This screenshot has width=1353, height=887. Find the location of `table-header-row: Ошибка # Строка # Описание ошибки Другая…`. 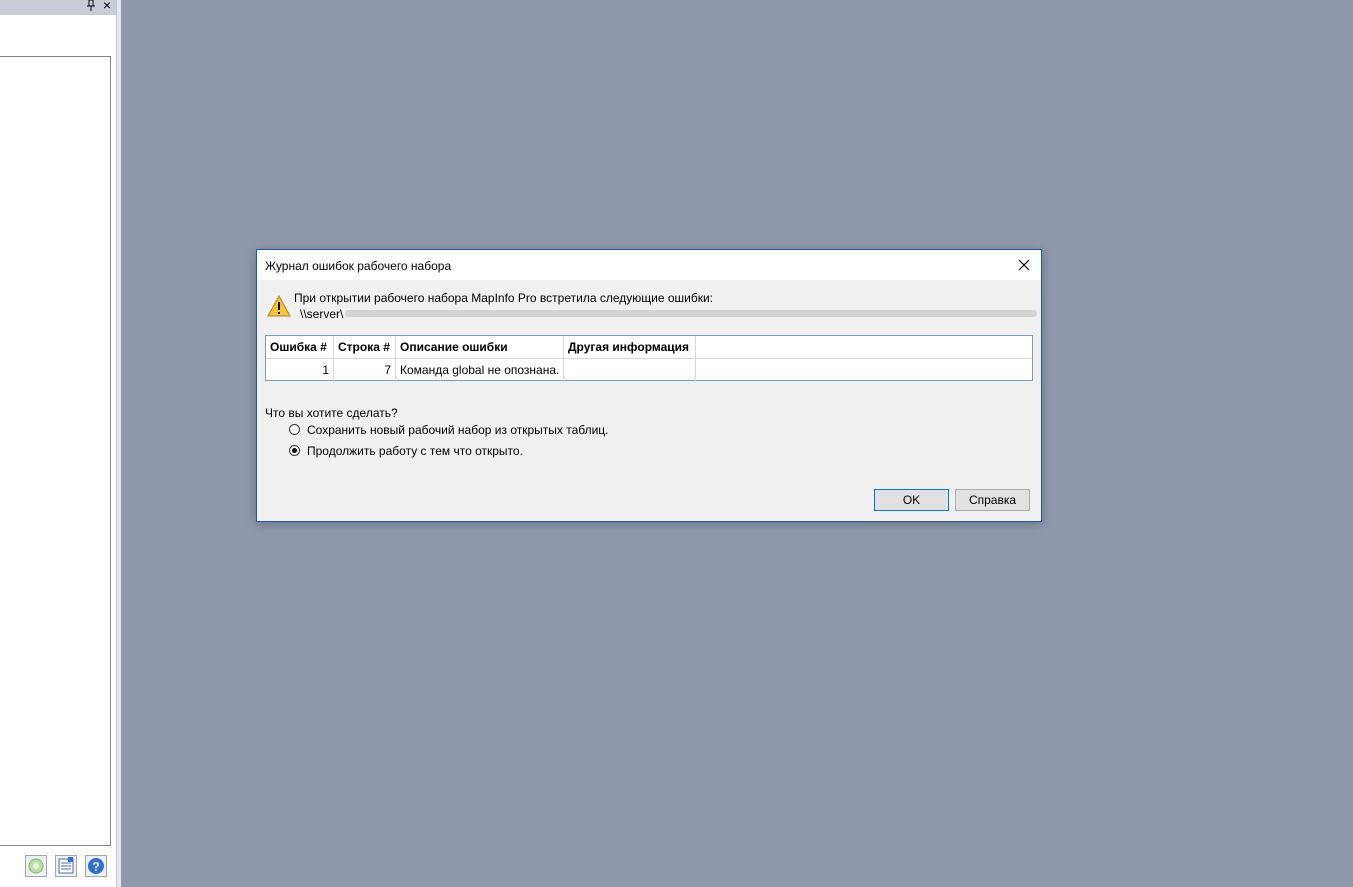

table-header-row: Ошибка # Строка # Описание ошибки Другая… is located at coordinates (649, 347).